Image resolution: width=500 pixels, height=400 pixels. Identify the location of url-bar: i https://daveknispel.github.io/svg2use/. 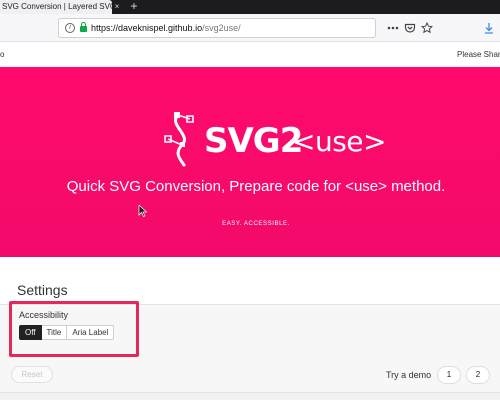
(217, 28).